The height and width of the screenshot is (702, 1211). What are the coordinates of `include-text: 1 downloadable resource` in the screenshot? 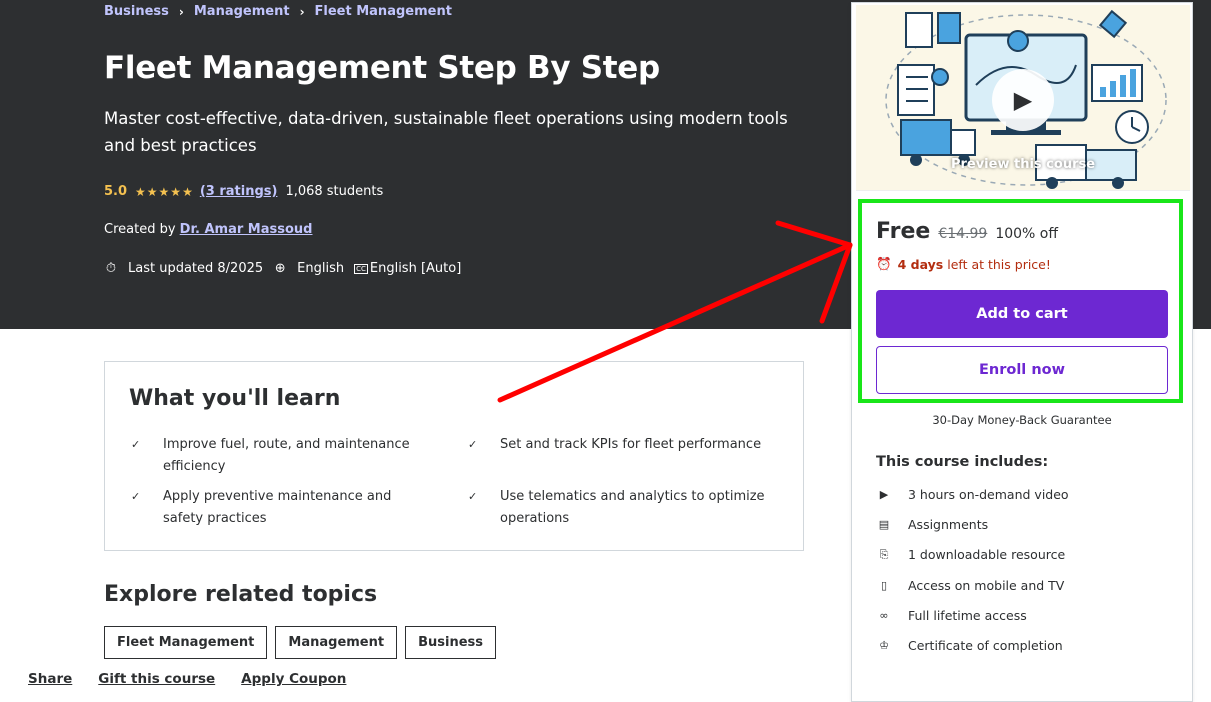 It's located at (987, 554).